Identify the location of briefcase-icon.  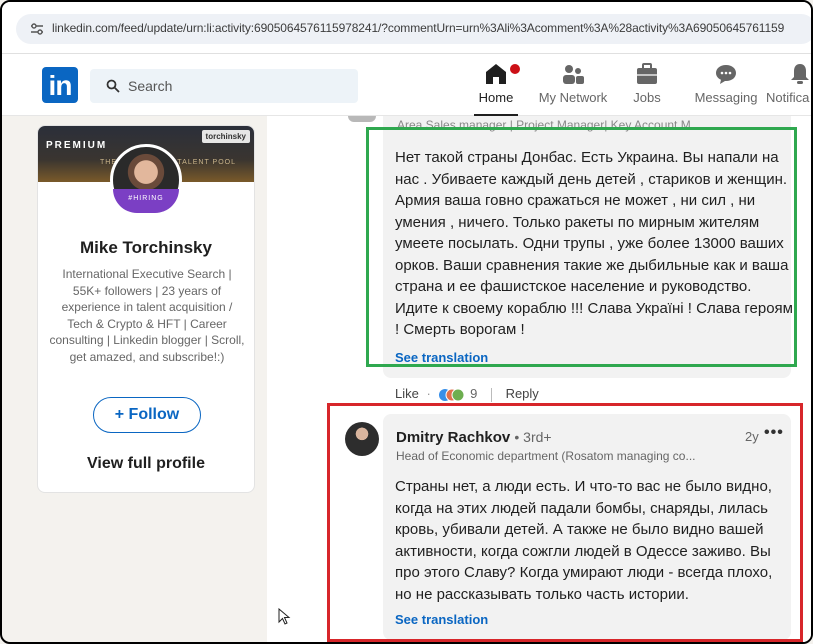
(647, 73).